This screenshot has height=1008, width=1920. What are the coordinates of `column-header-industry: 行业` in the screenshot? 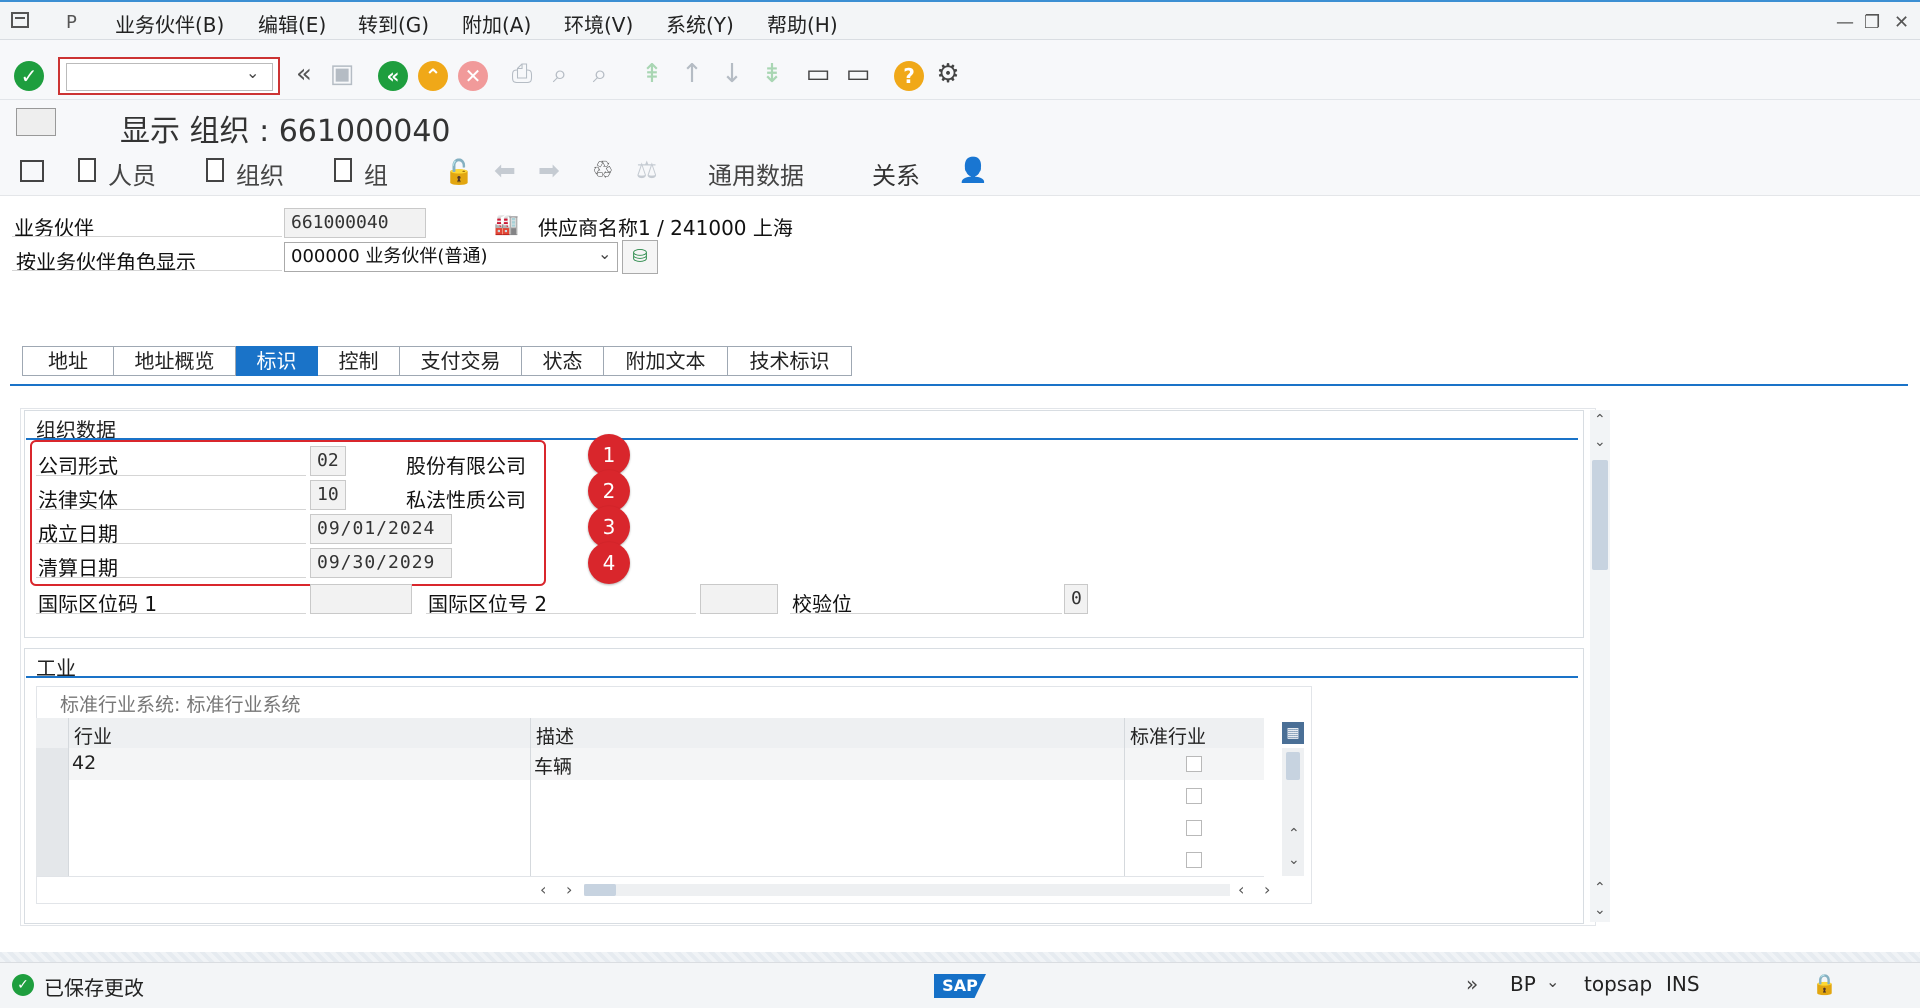 It's located at (93, 735).